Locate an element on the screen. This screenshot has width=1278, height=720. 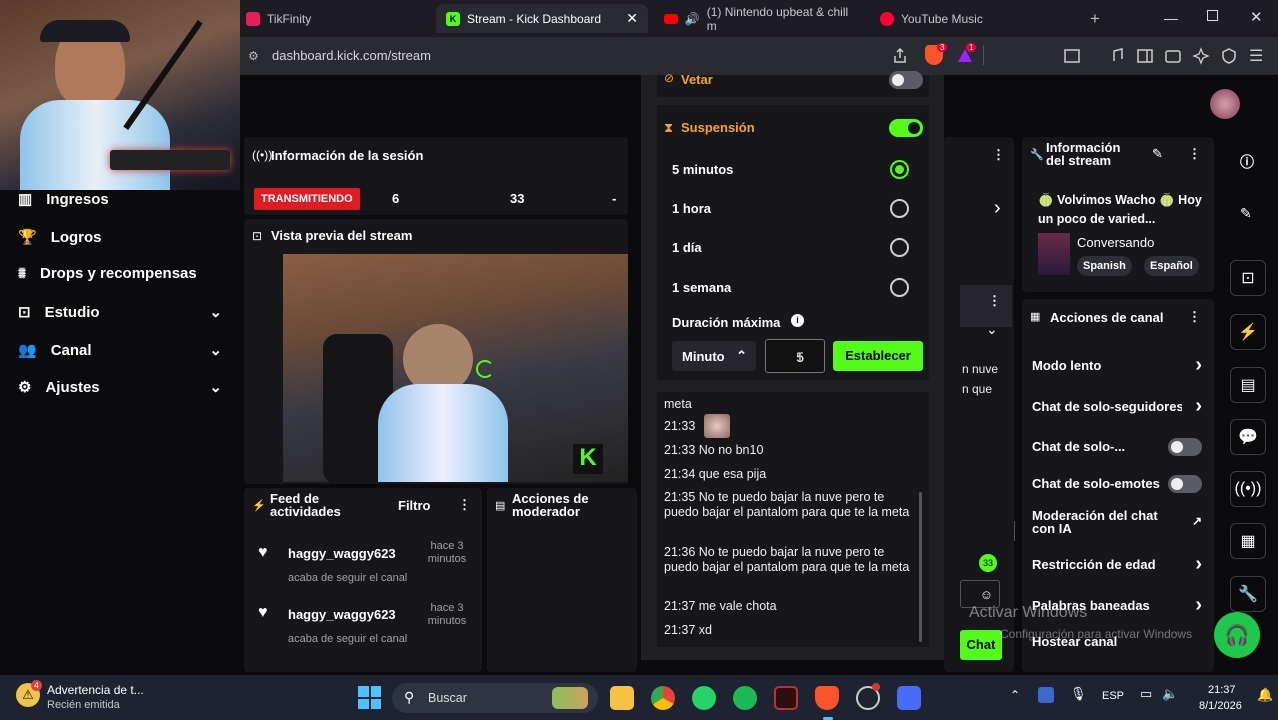
whatsapp-icon is located at coordinates (704, 698).